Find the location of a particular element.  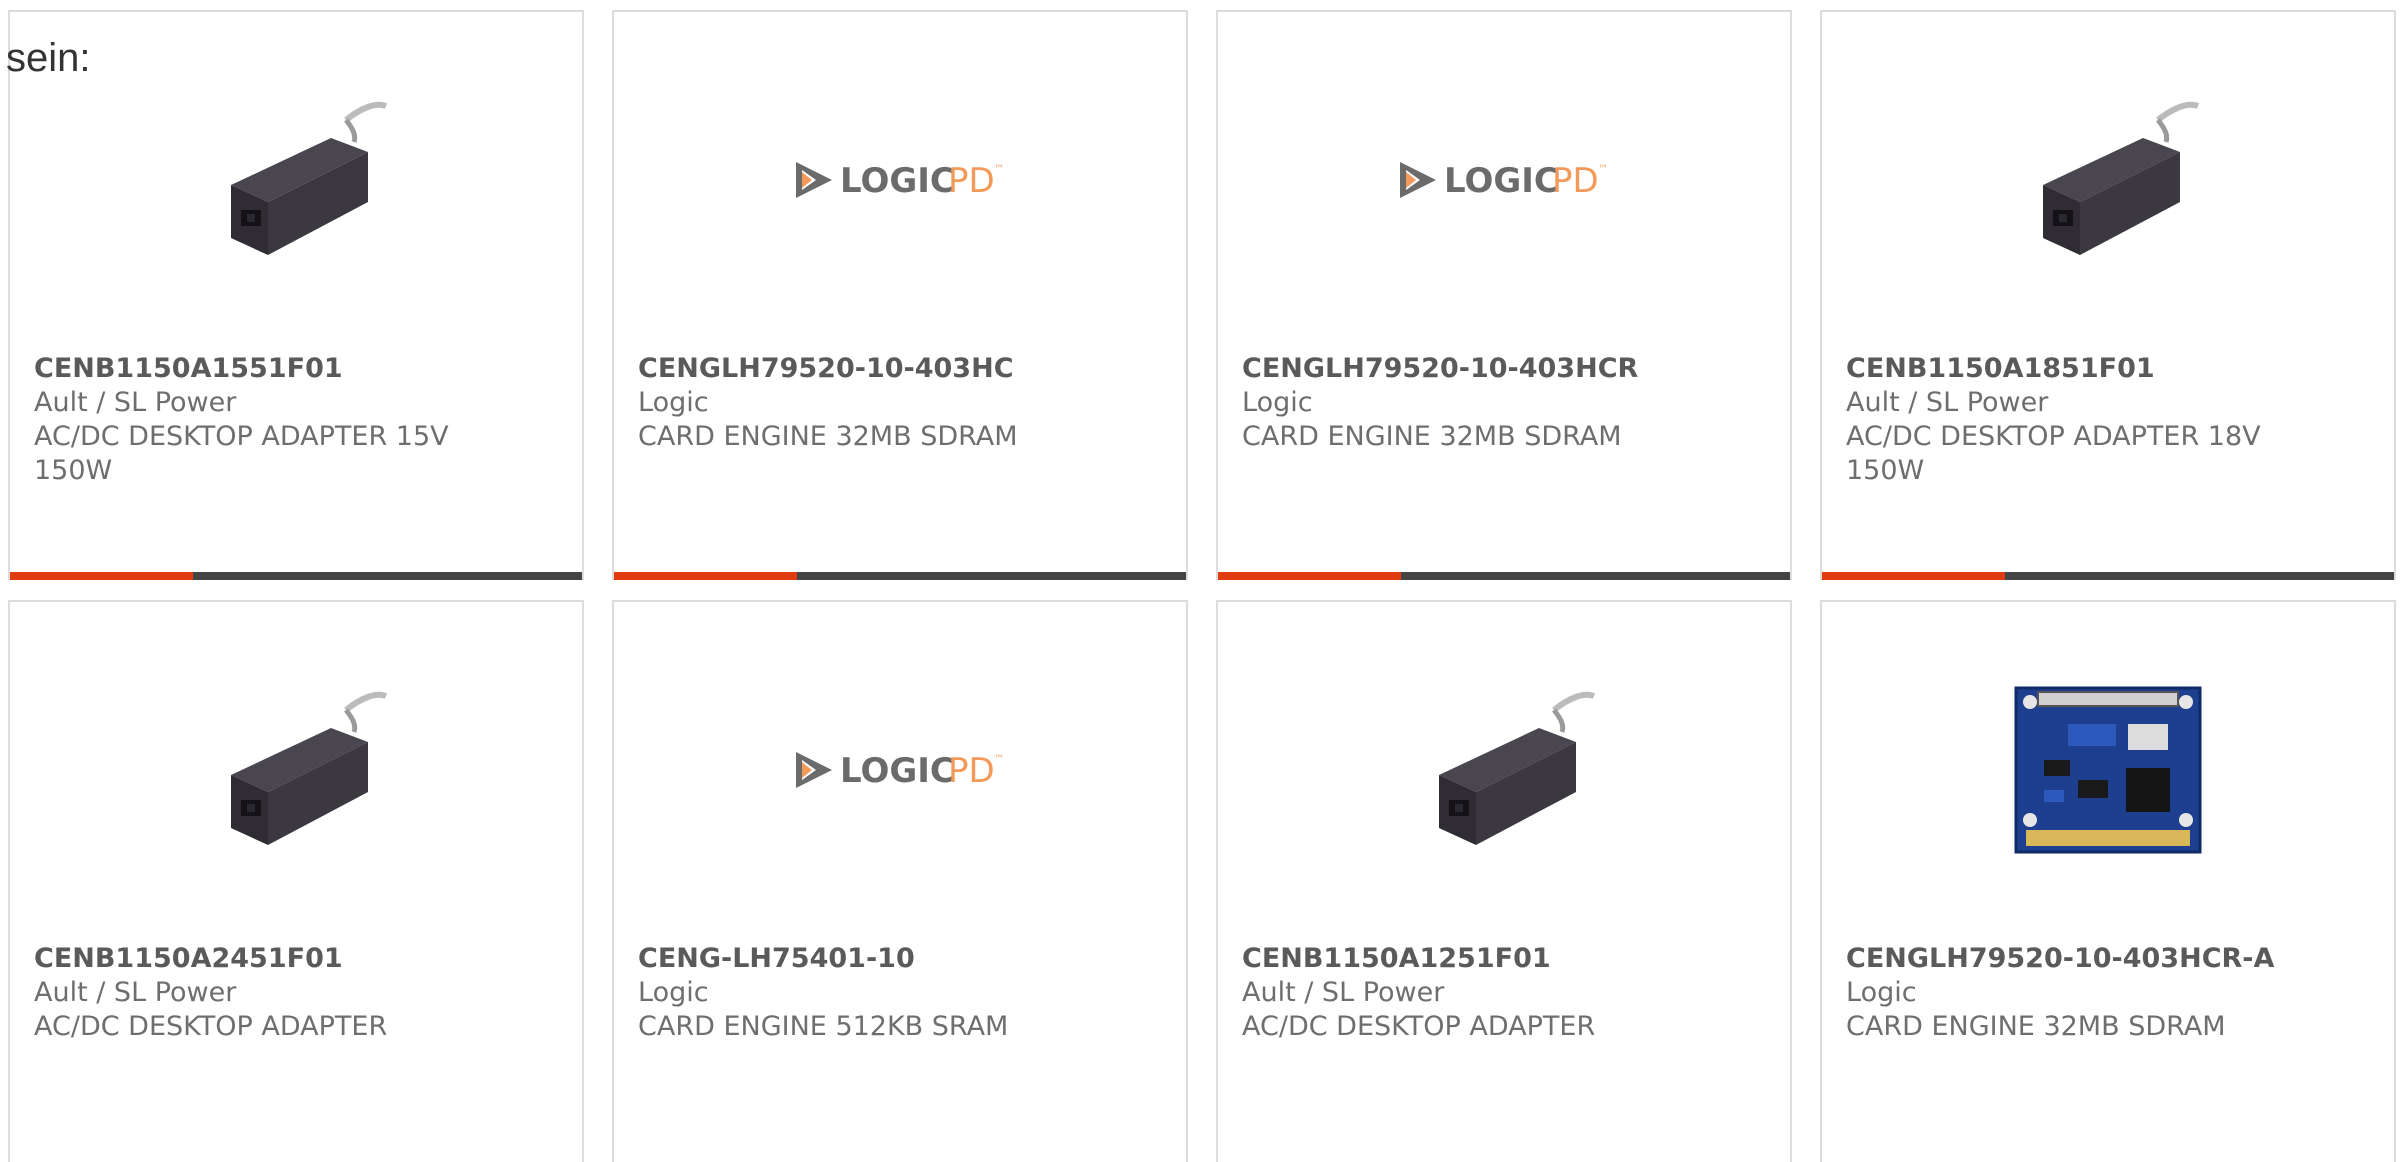

part-number: CENB1150A1851F01 is located at coordinates (2108, 369).